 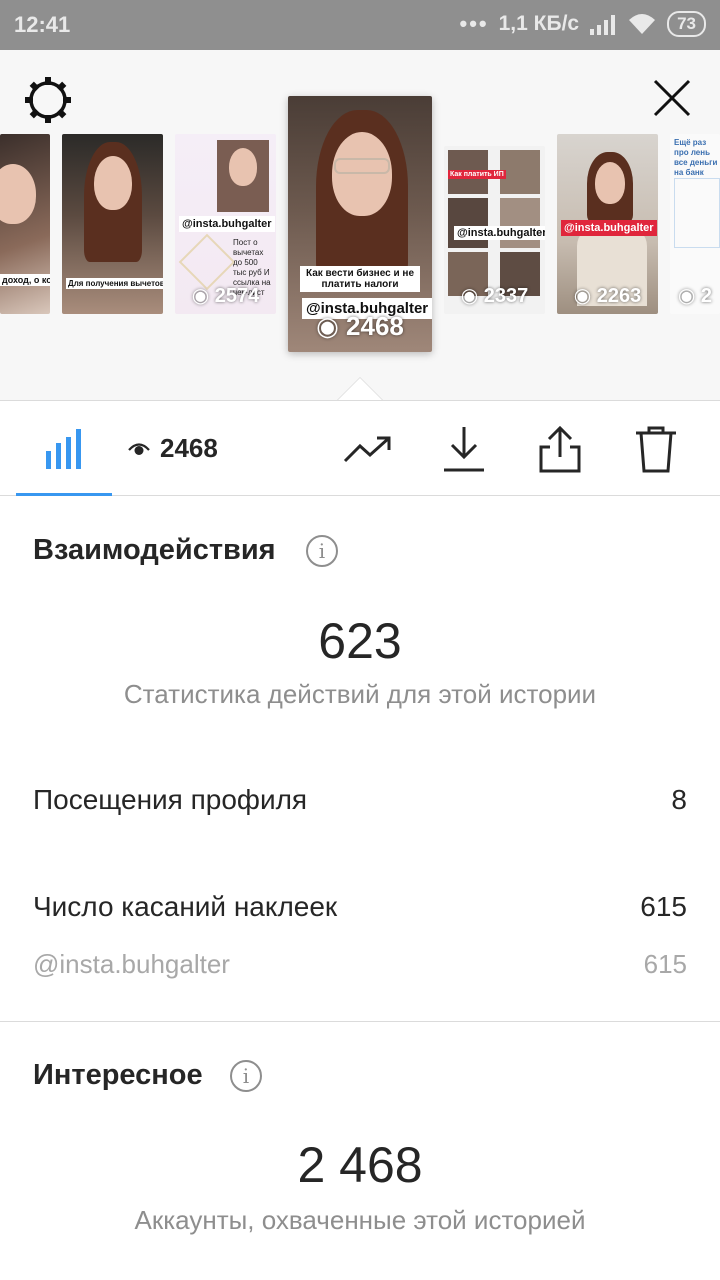 I want to click on profile-visits-value: 8, so click(x=679, y=799).